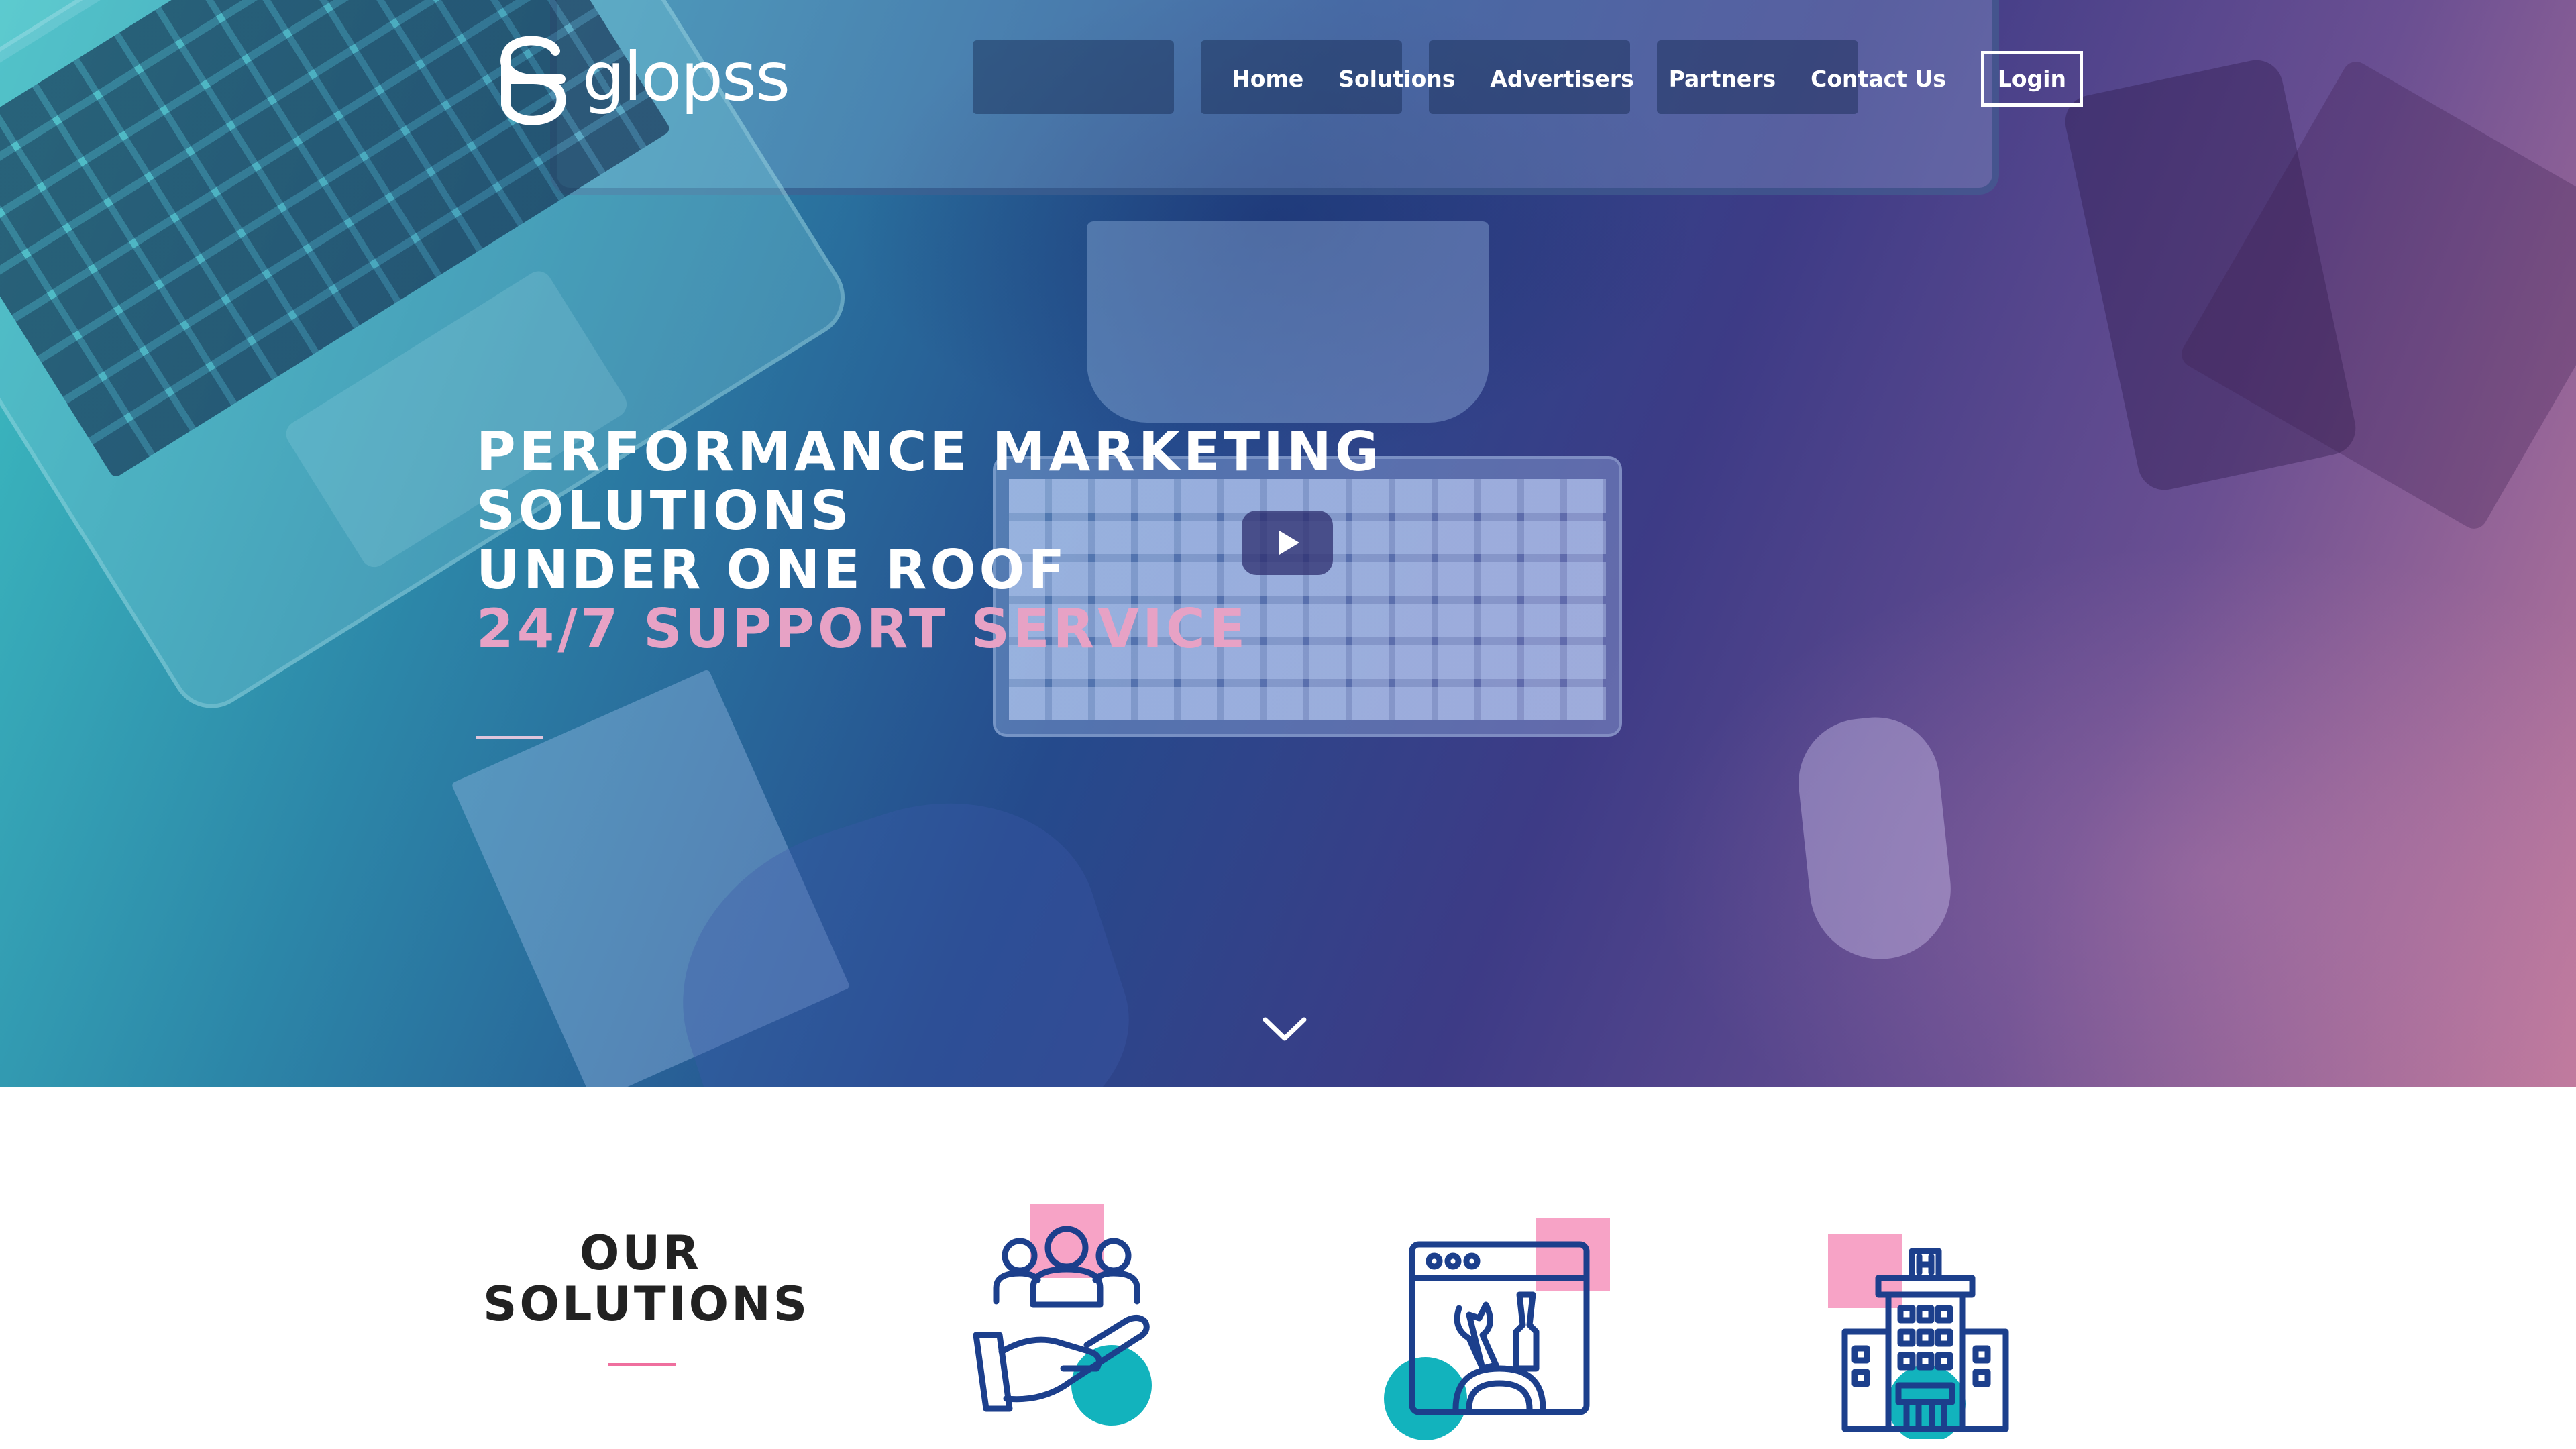 The height and width of the screenshot is (1449, 2576). Describe the element at coordinates (929, 452) in the screenshot. I see `hero-line-1: PERFORMANCE MARKETING` at that location.